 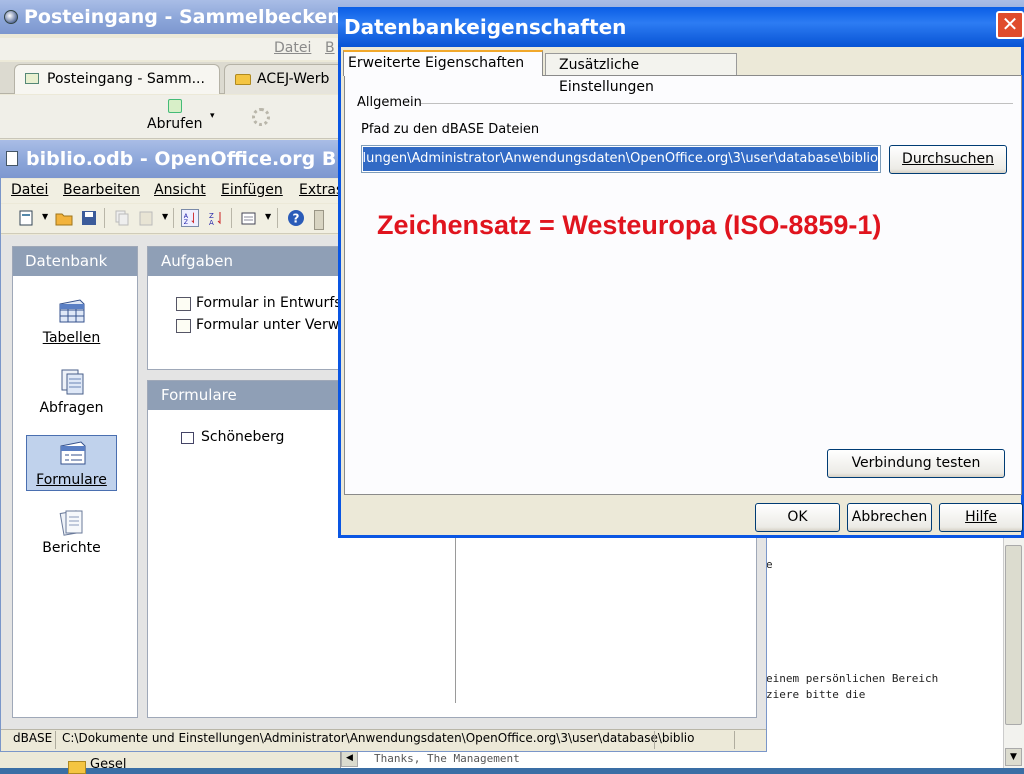 I want to click on form-list-item: Schöneberg, so click(x=232, y=437).